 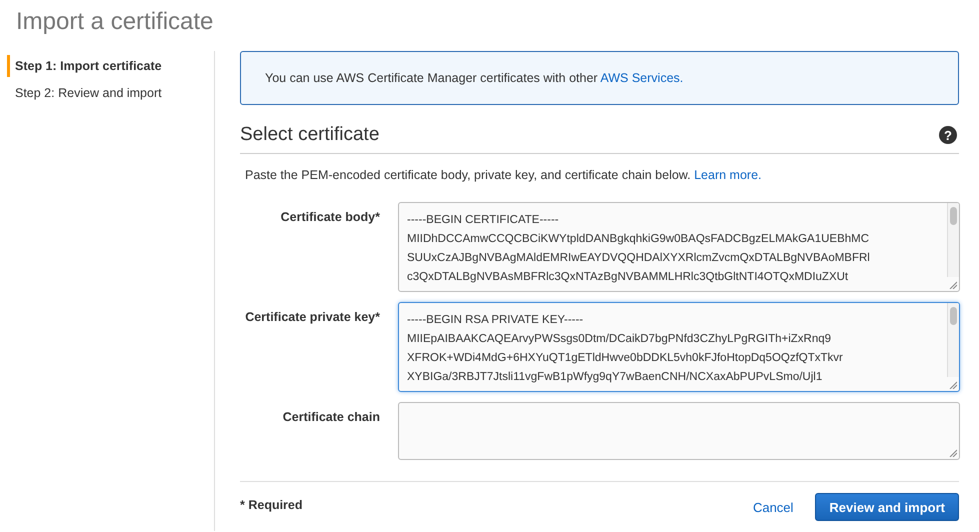 What do you see at coordinates (330, 217) in the screenshot?
I see `field-label: Certificate body*` at bounding box center [330, 217].